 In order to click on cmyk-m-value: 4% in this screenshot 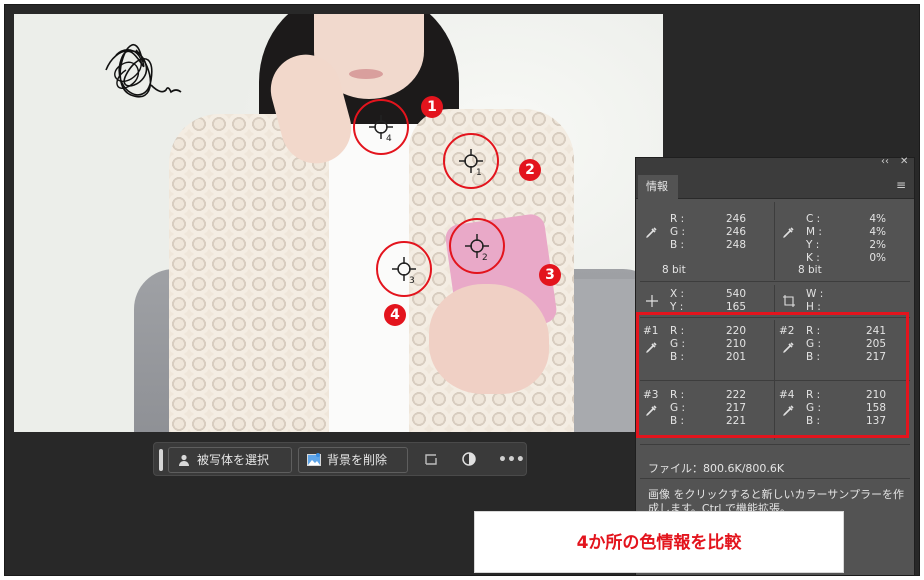, I will do `click(877, 232)`.